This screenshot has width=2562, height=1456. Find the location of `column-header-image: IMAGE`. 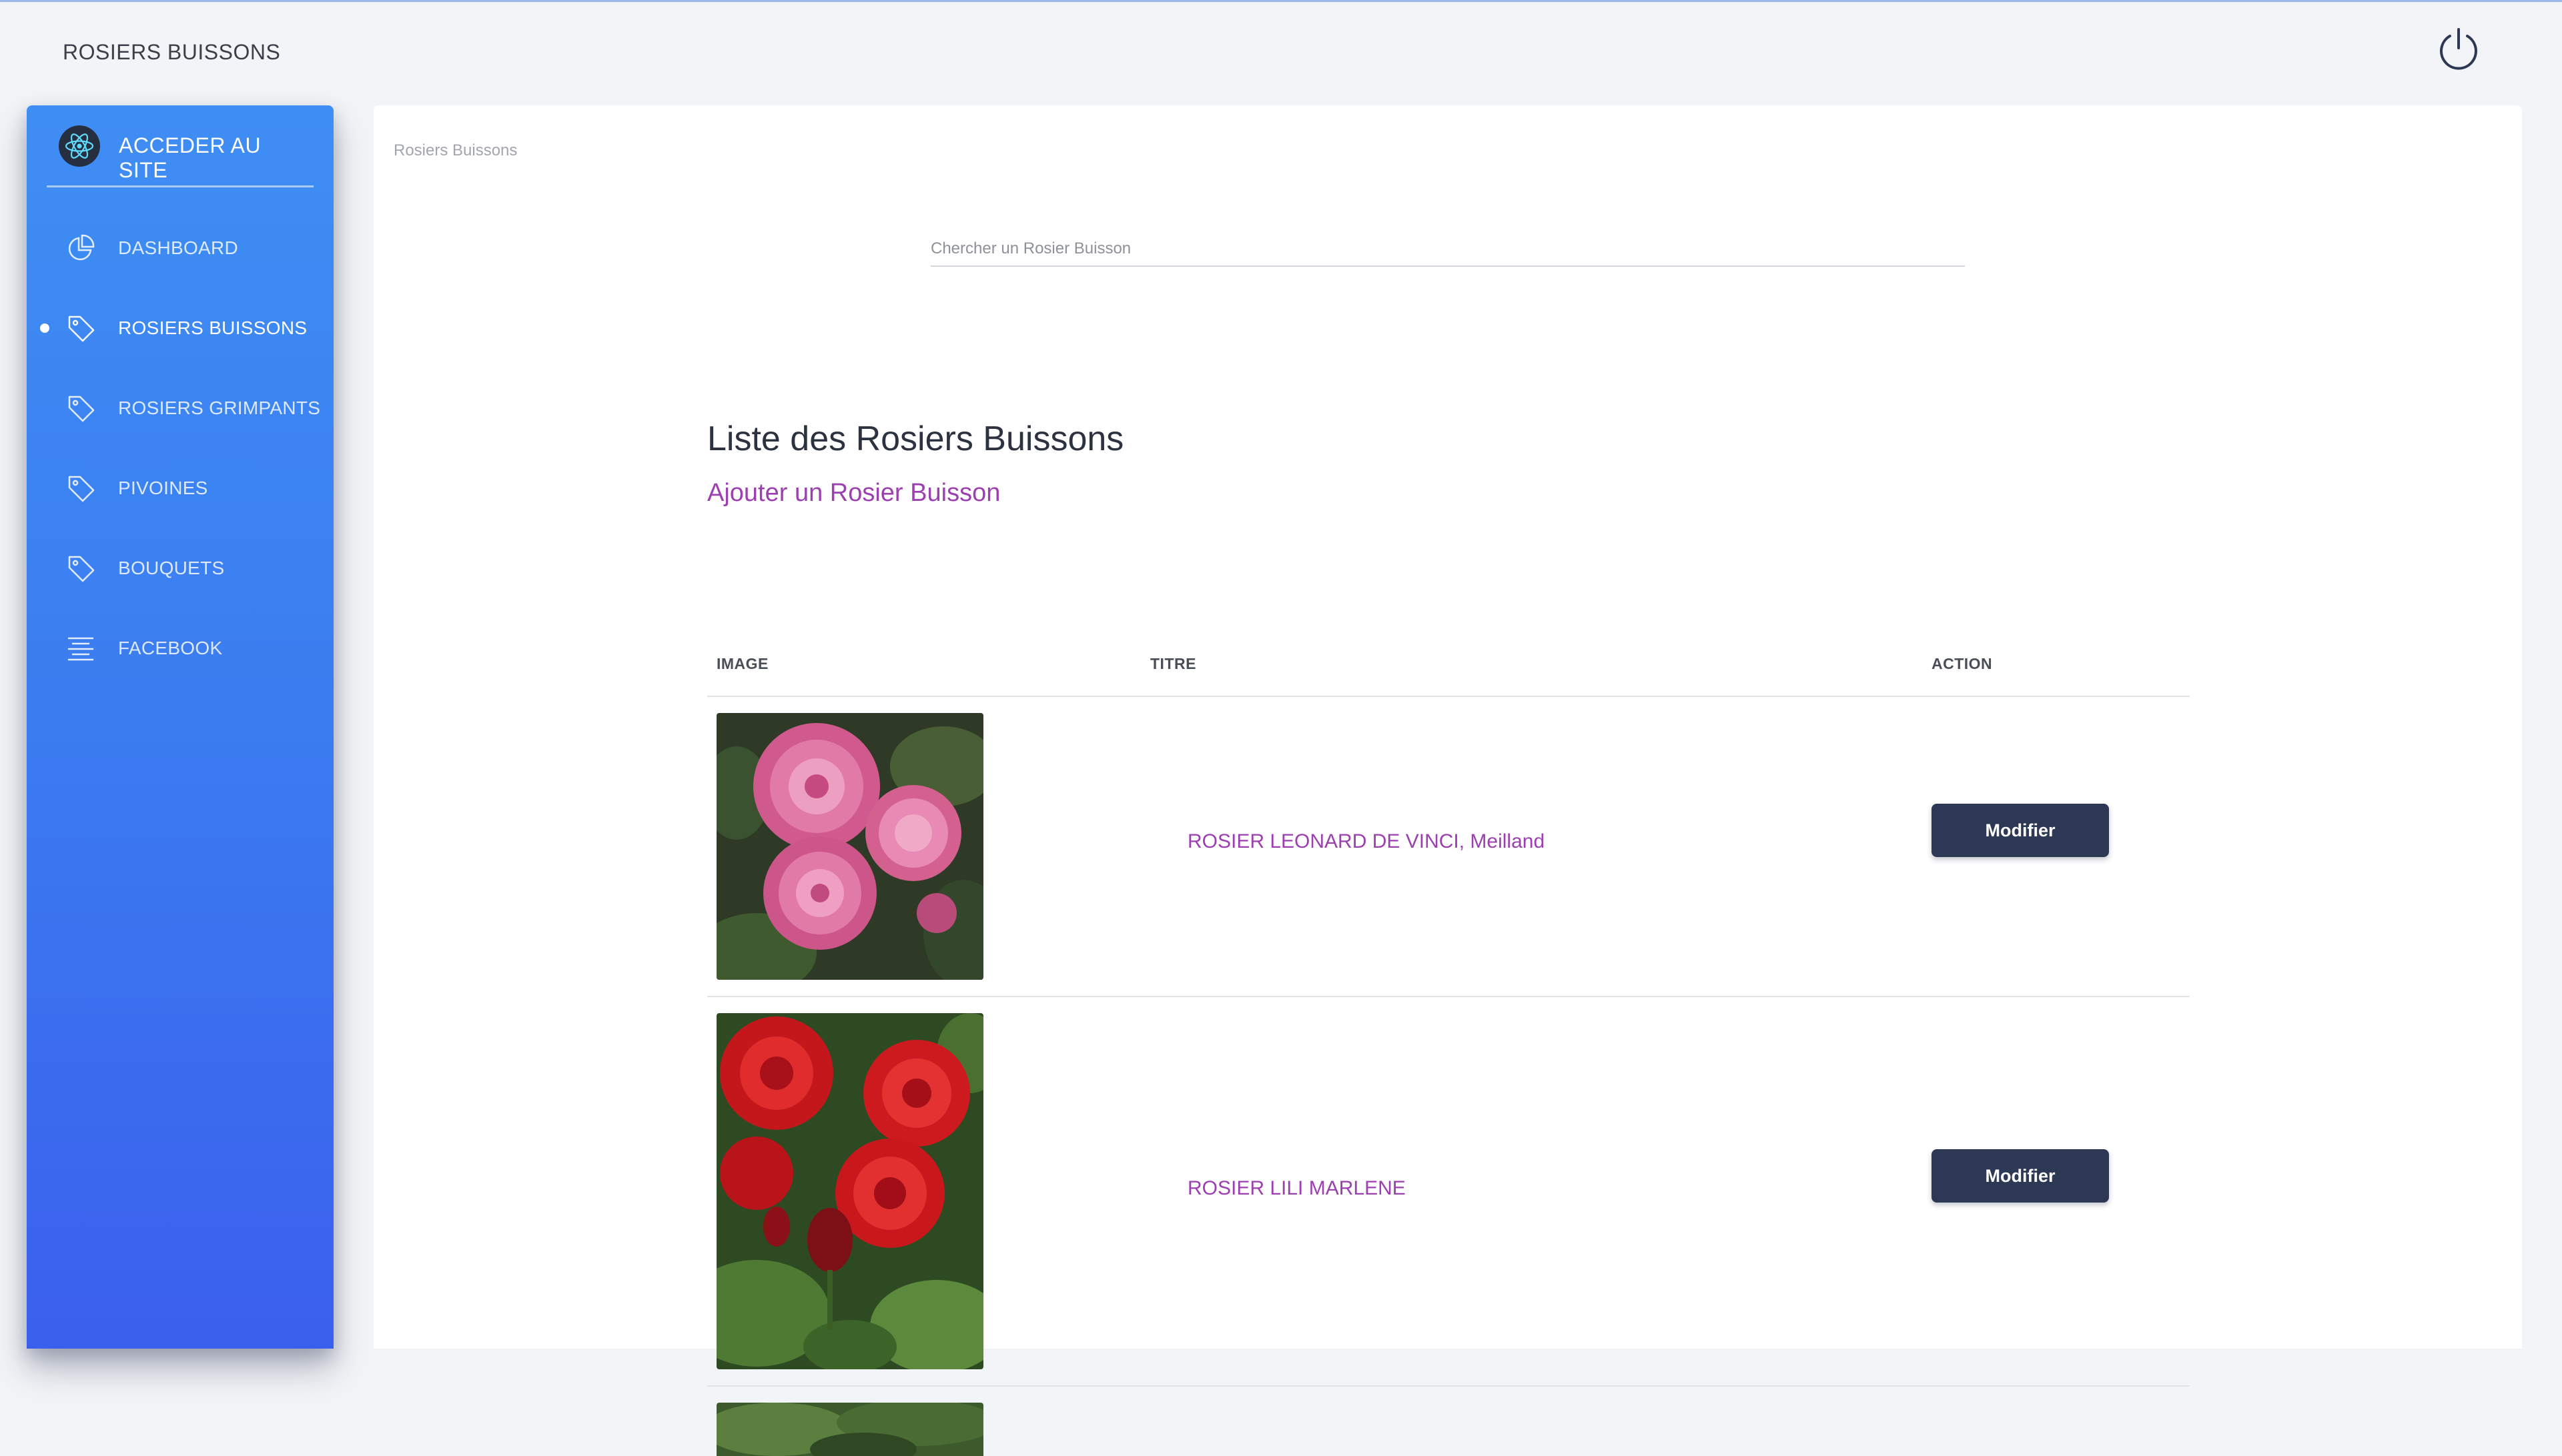

column-header-image: IMAGE is located at coordinates (743, 664).